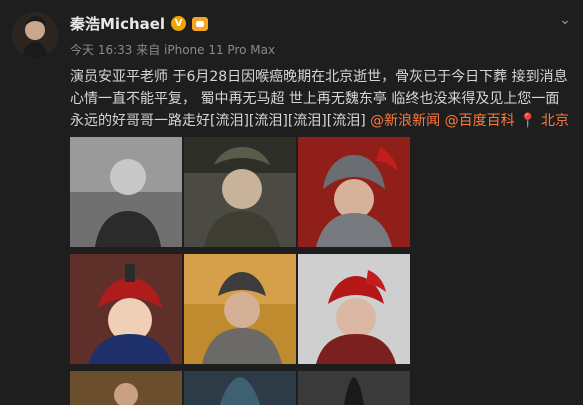 The width and height of the screenshot is (583, 405). What do you see at coordinates (200, 23) in the screenshot?
I see `level-badge-icon` at bounding box center [200, 23].